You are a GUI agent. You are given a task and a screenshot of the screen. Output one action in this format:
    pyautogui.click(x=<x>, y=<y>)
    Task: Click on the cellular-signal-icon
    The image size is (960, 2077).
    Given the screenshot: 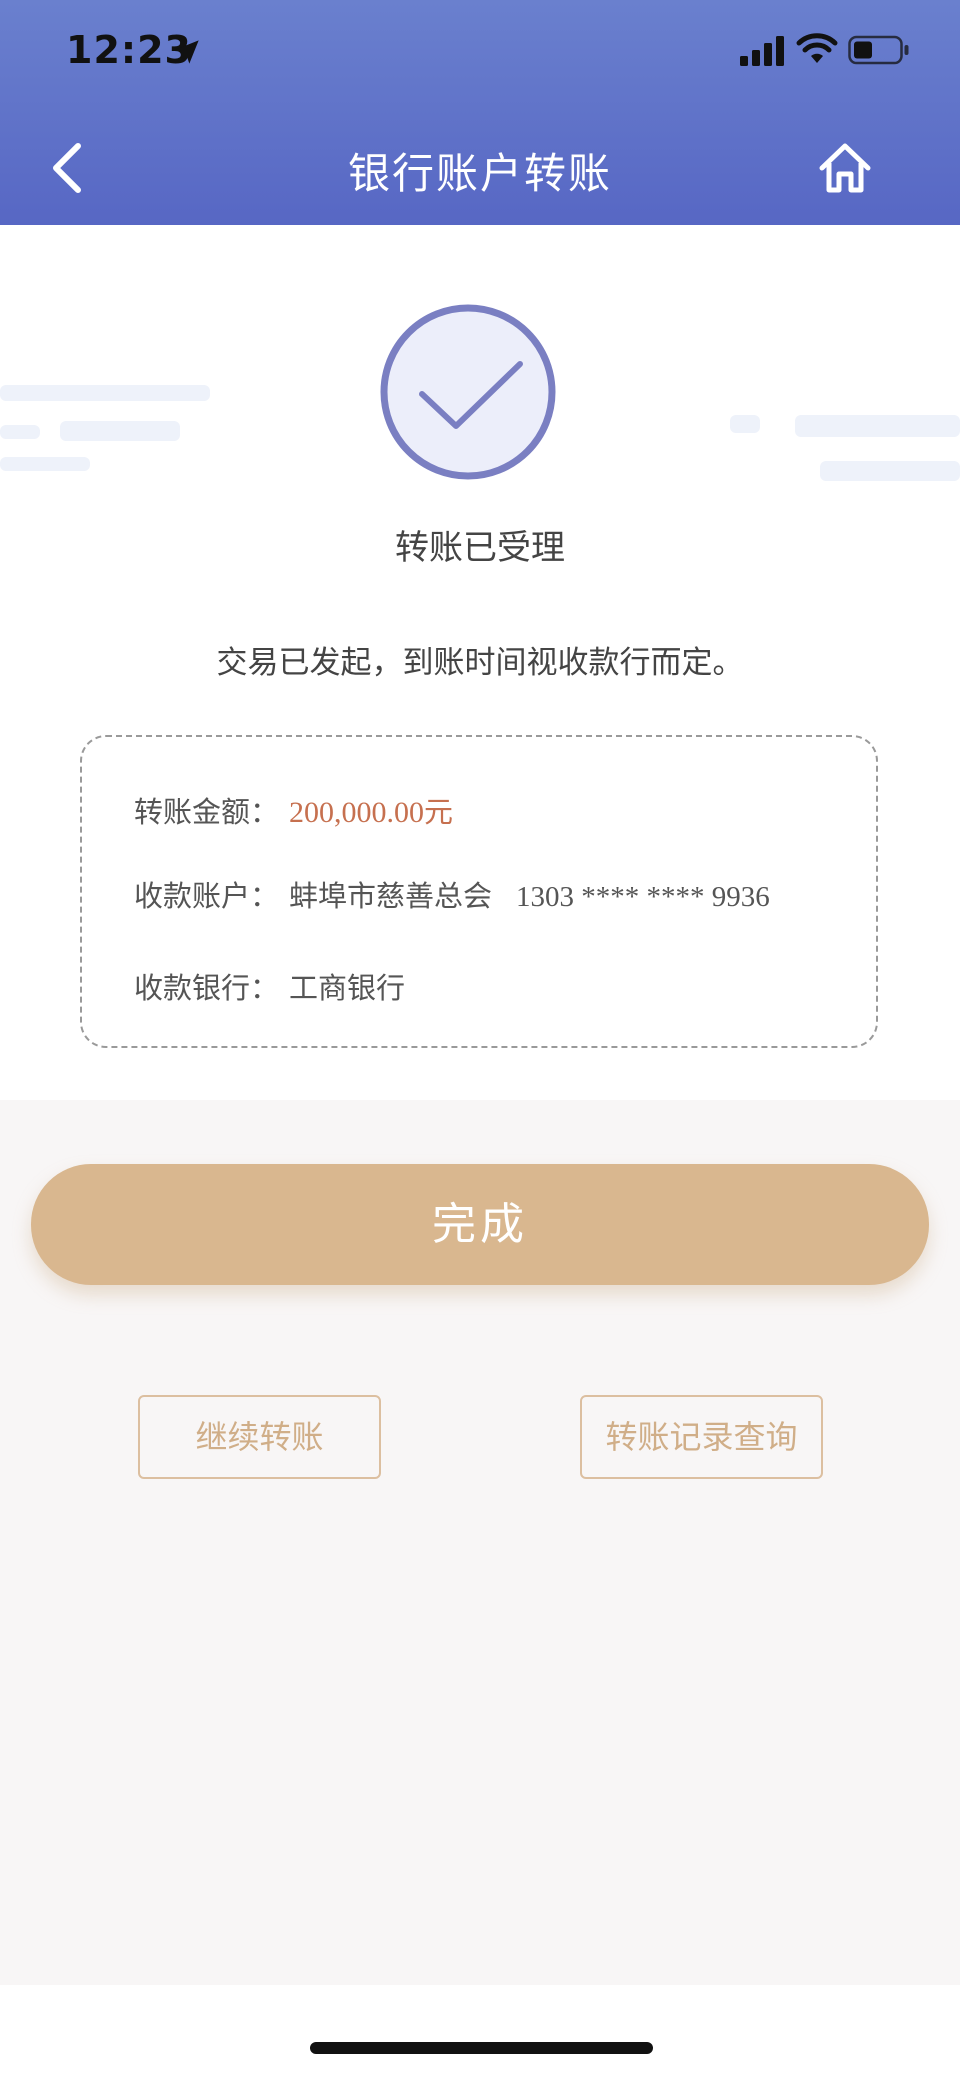 What is the action you would take?
    pyautogui.click(x=762, y=51)
    